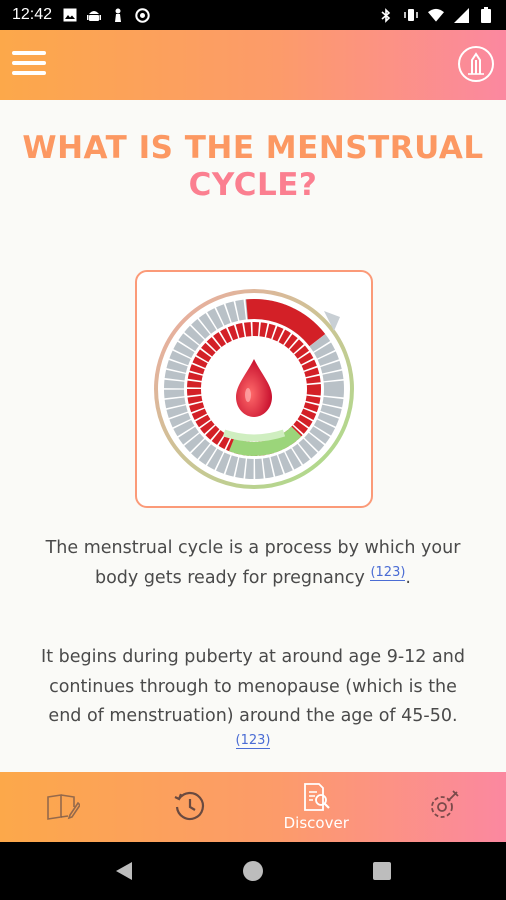 The image size is (506, 900). What do you see at coordinates (411, 15) in the screenshot?
I see `vibrate-icon` at bounding box center [411, 15].